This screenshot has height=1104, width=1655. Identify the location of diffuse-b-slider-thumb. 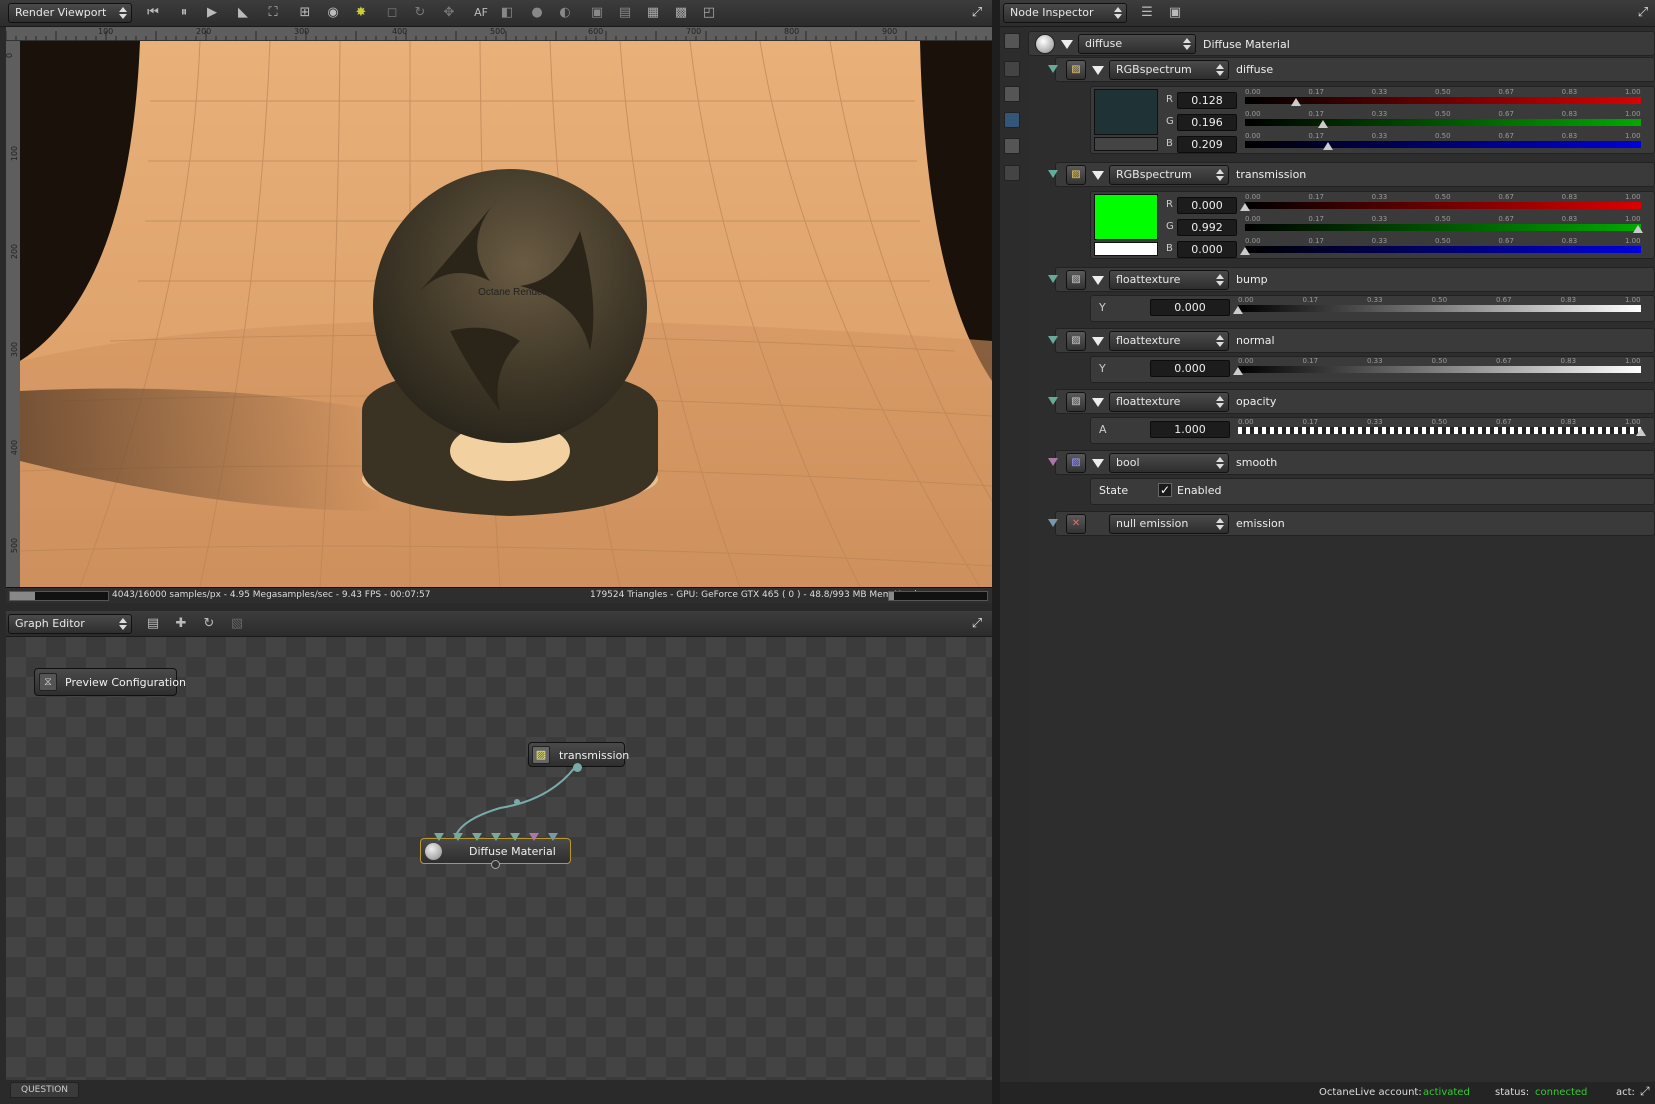
(1327, 146).